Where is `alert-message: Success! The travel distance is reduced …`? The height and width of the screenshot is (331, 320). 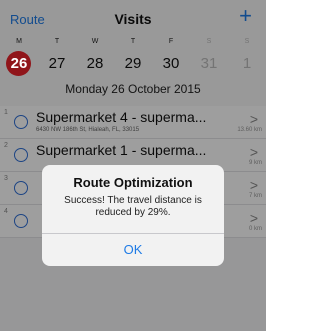
alert-message: Success! The travel distance is reduced … is located at coordinates (133, 206).